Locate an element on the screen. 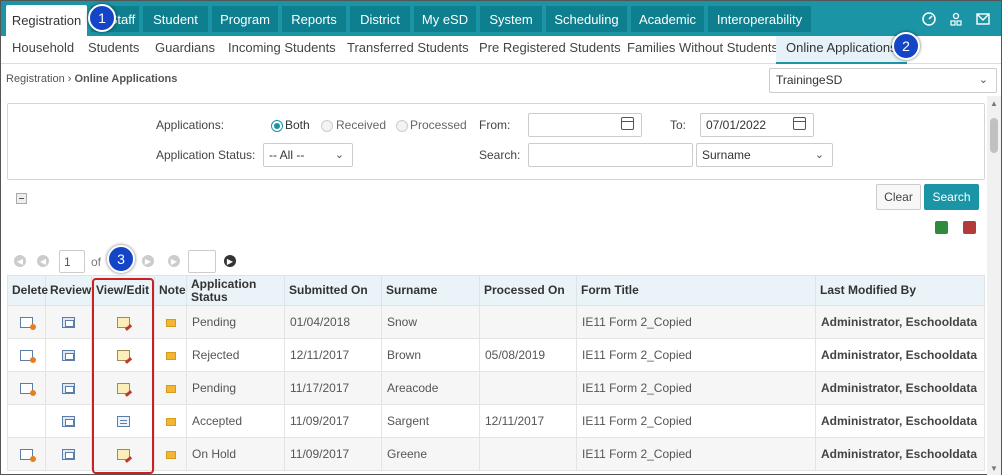 This screenshot has height=475, width=1002. collapse-filters-button is located at coordinates (21, 198).